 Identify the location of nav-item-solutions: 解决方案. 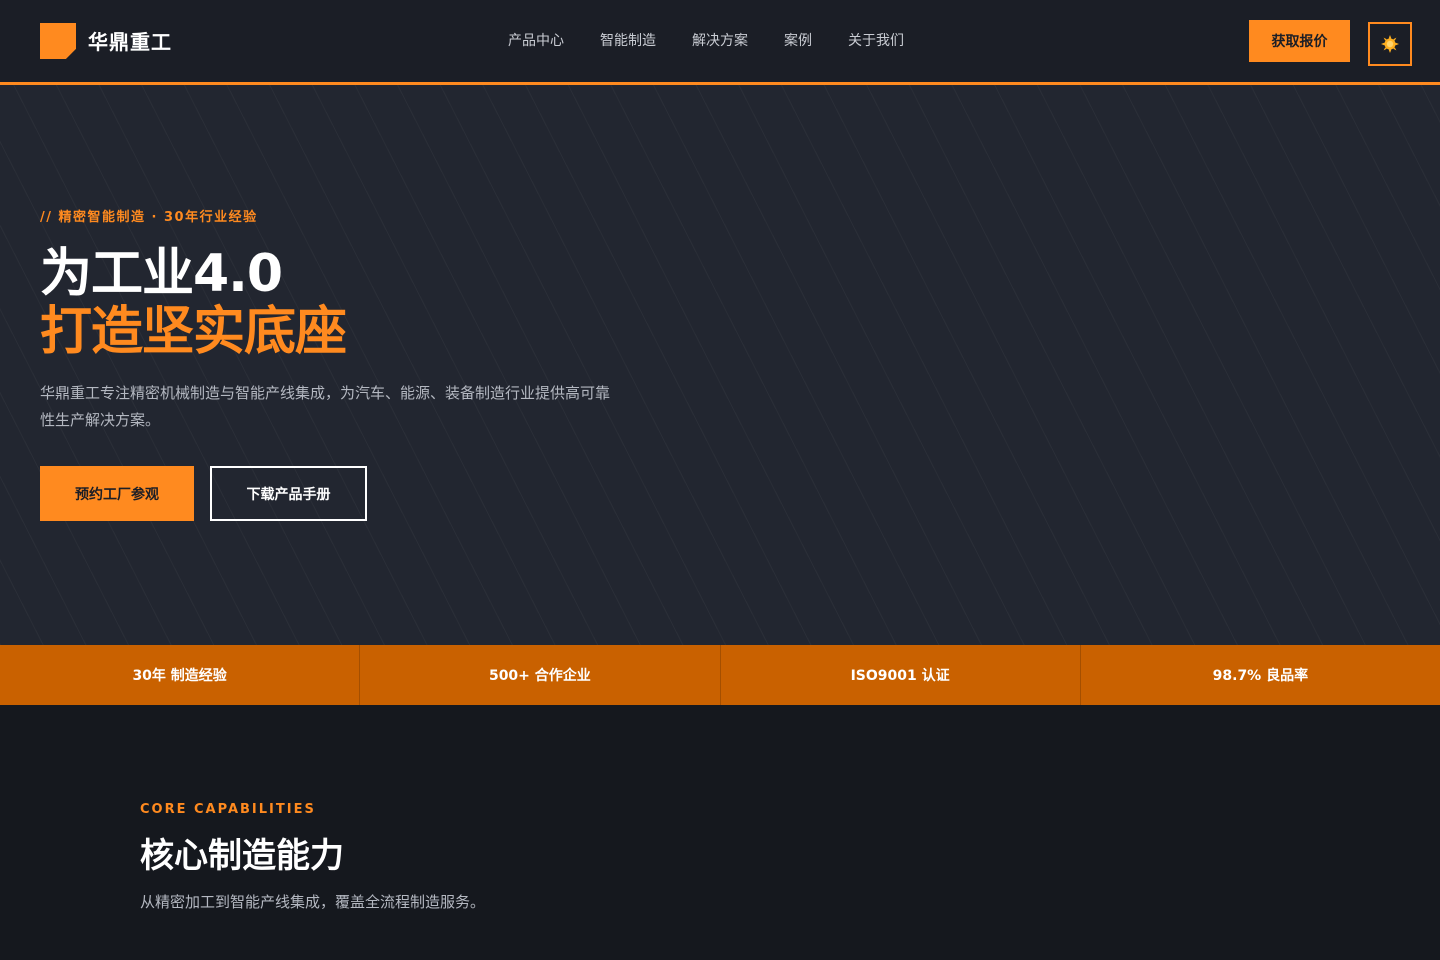
(720, 41).